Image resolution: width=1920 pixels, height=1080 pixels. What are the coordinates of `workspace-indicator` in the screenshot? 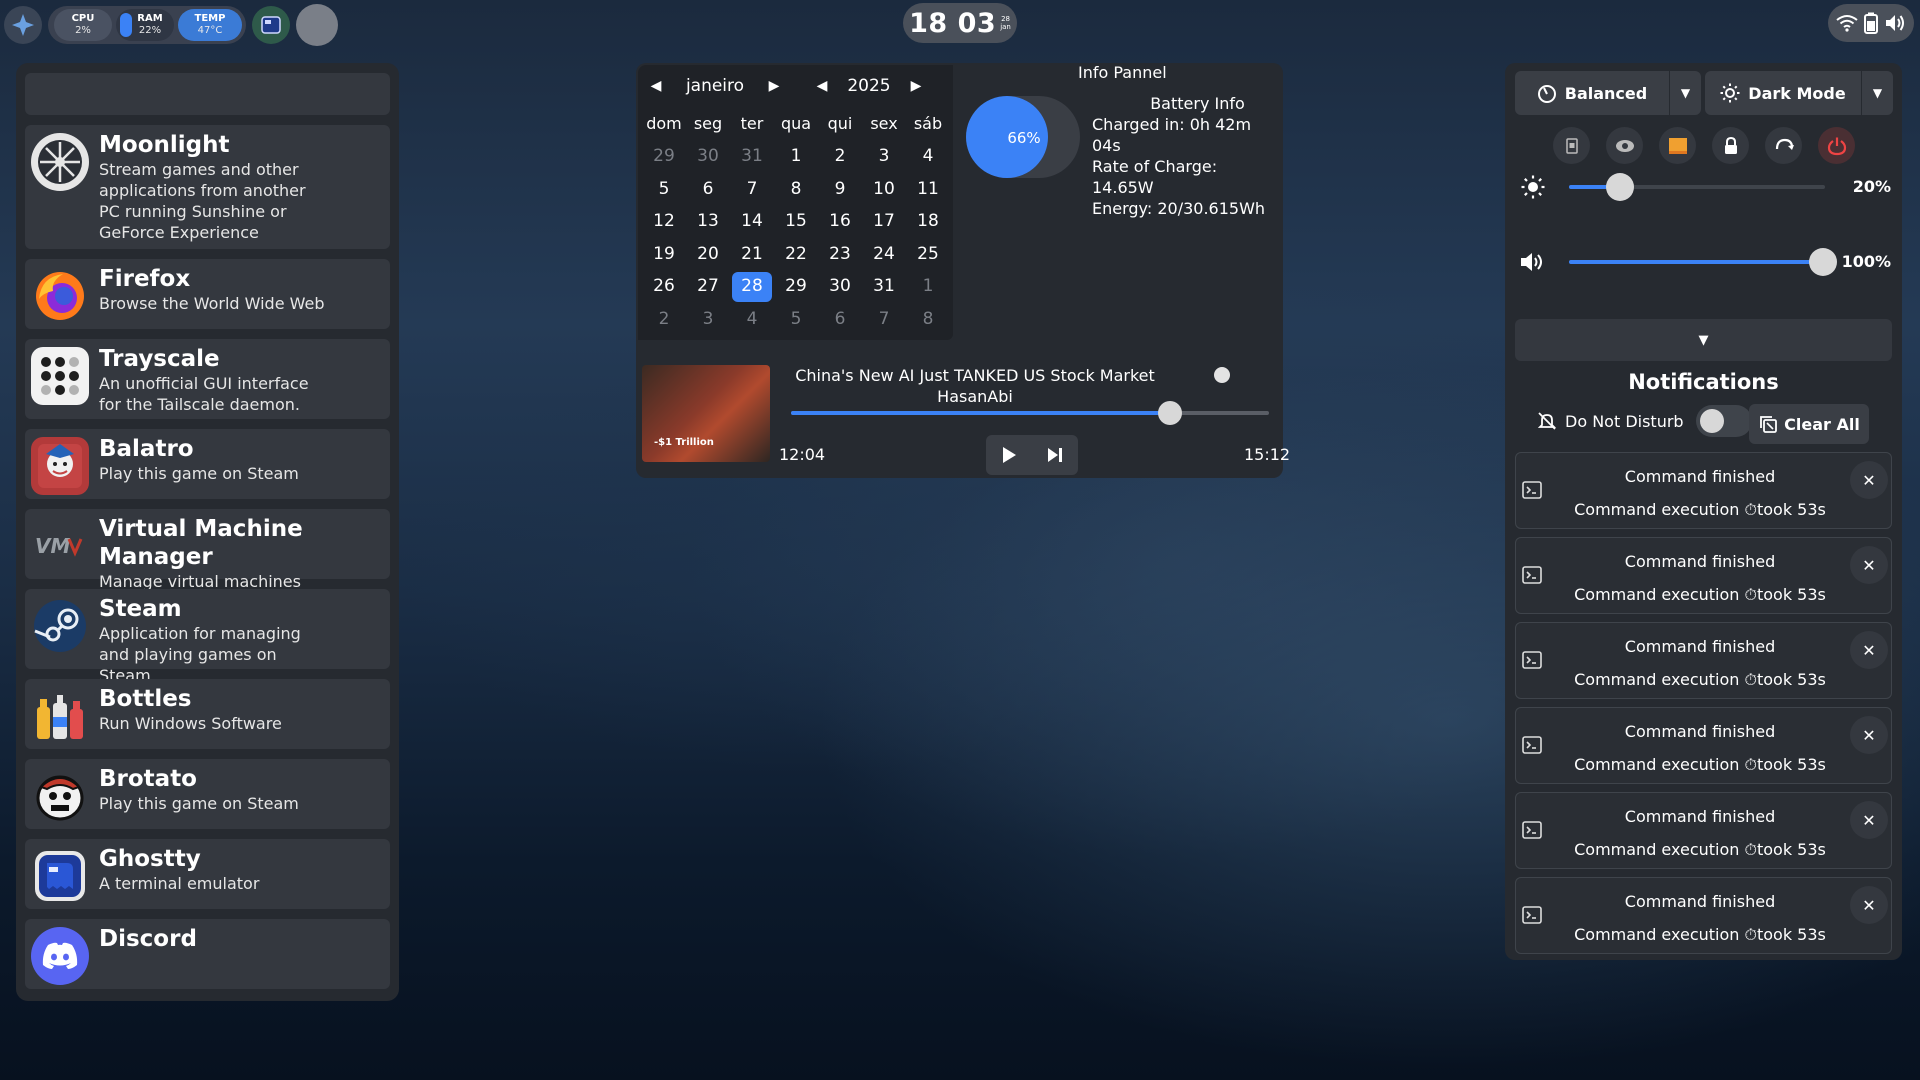 It's located at (317, 25).